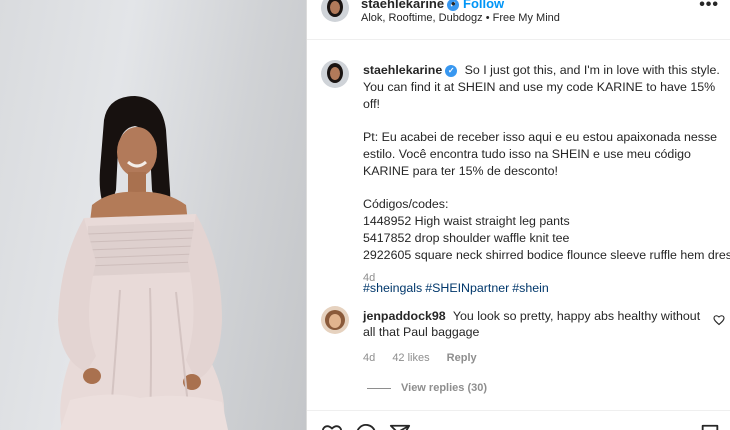 The height and width of the screenshot is (430, 730). What do you see at coordinates (369, 278) in the screenshot?
I see `caption-timestamp: 4d` at bounding box center [369, 278].